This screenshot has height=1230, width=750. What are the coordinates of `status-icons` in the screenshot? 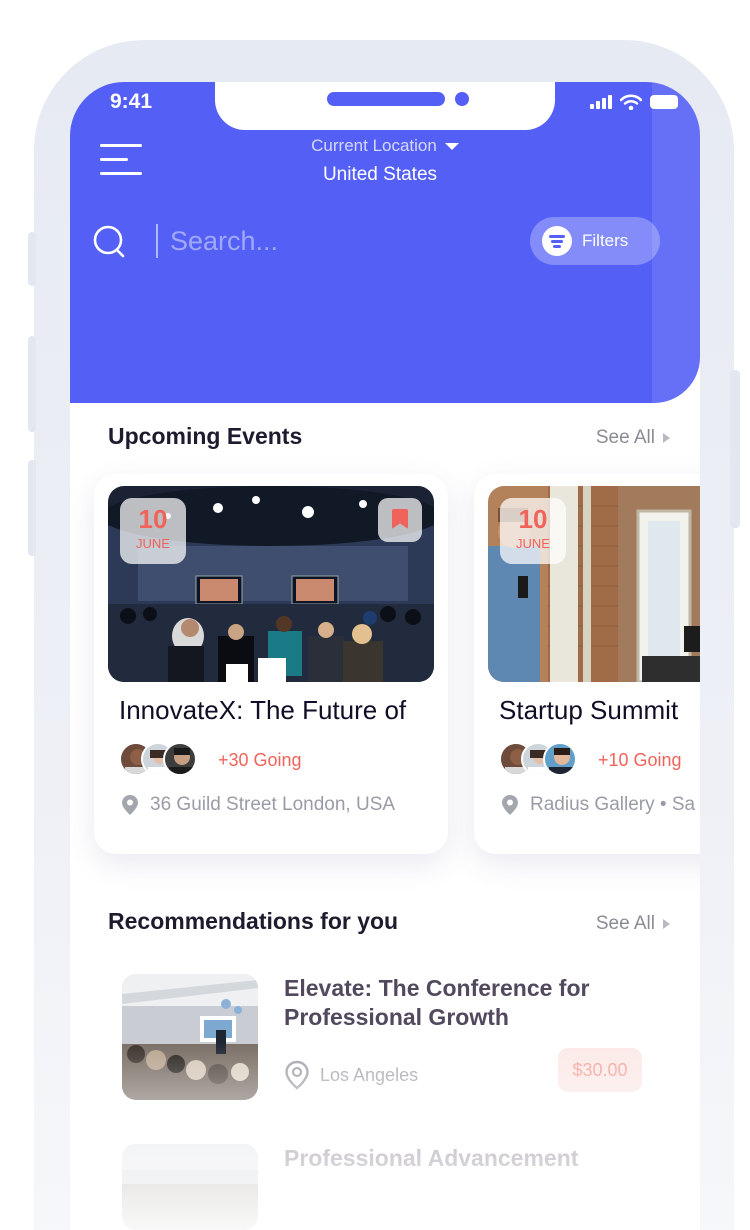 It's located at (634, 102).